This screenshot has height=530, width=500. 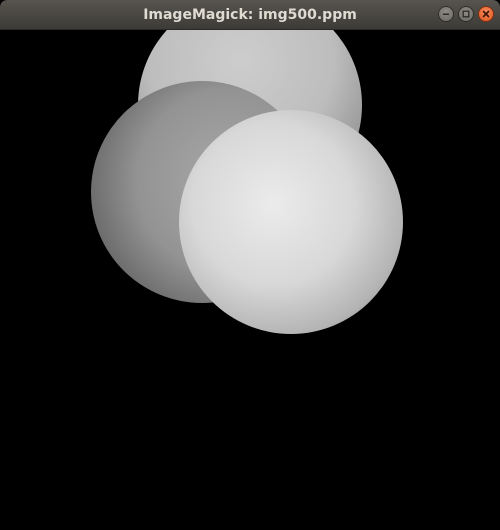 I want to click on close-button, so click(x=486, y=14).